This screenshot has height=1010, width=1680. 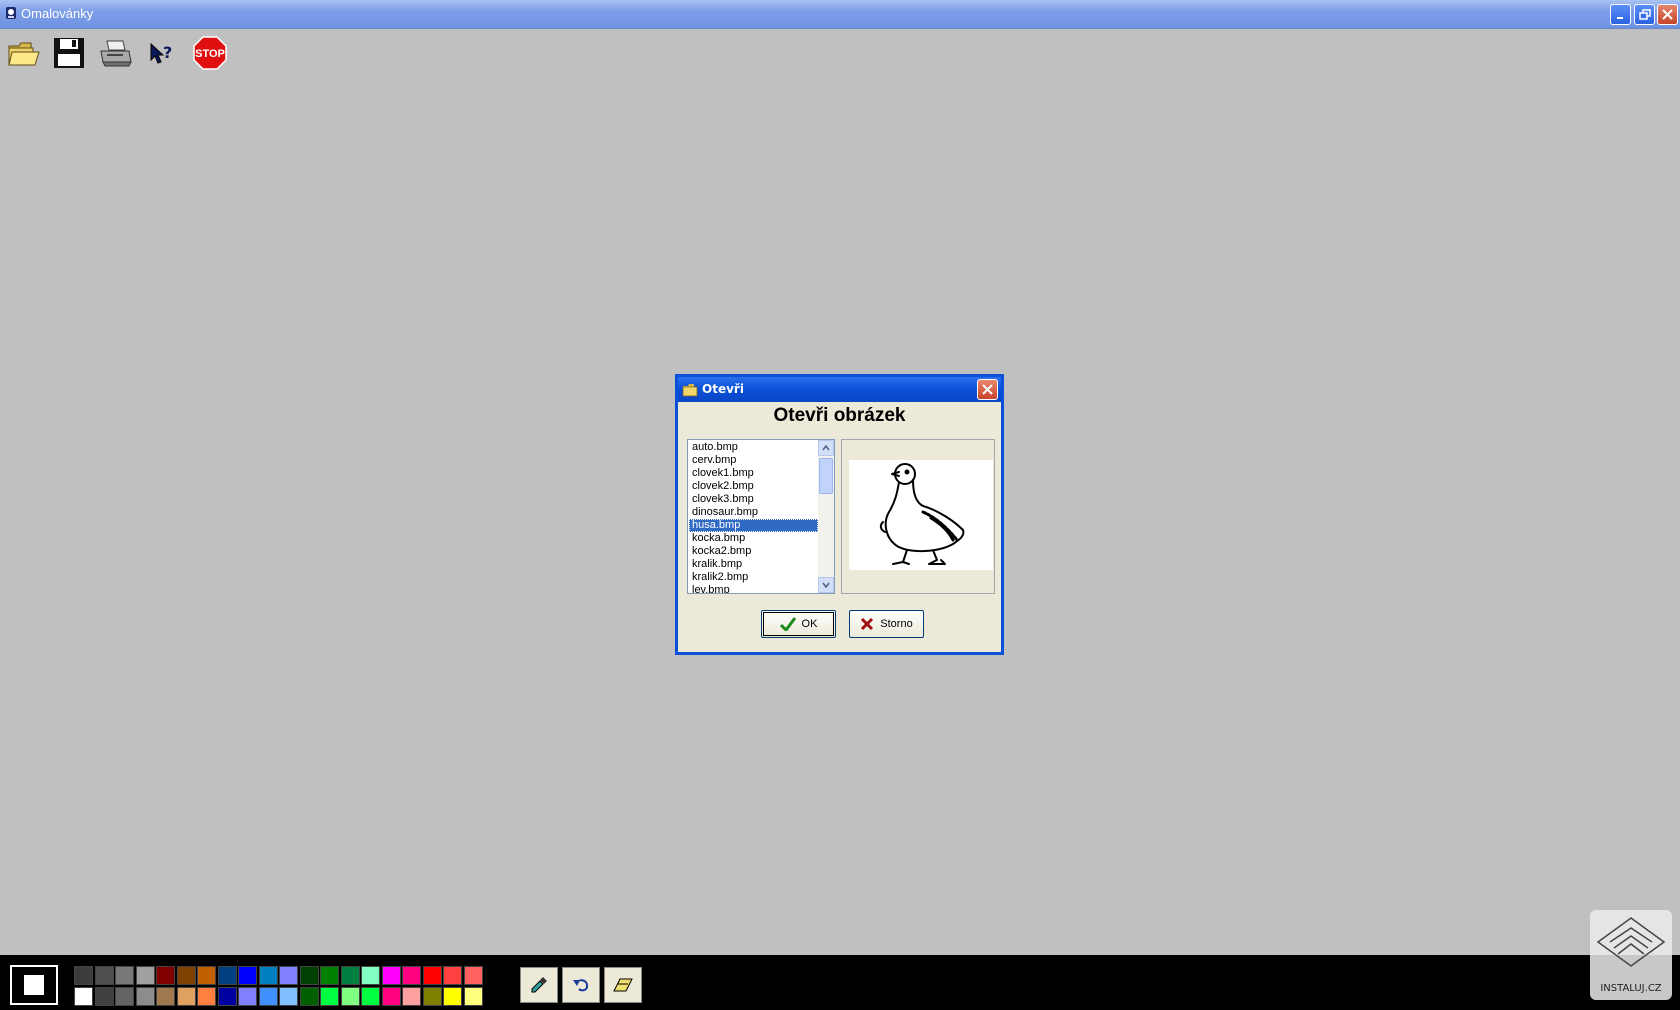 I want to click on file-list-item: kralik.bmp, so click(x=753, y=564).